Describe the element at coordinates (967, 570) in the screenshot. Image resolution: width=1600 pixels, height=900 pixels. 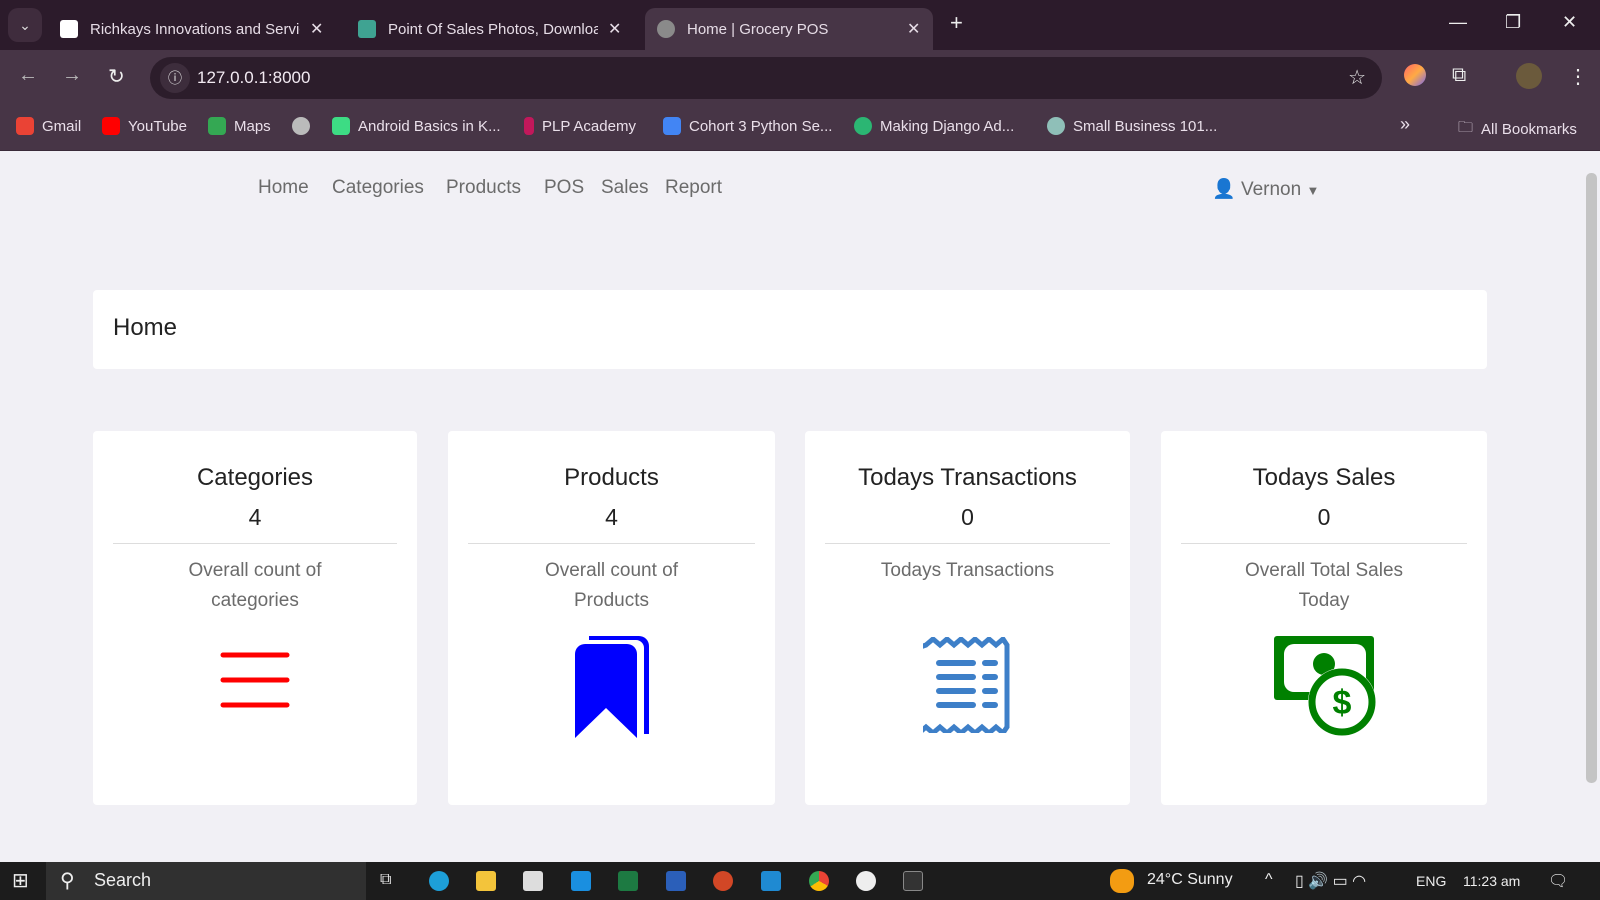
I see `card-desc: Todays Transactions` at that location.